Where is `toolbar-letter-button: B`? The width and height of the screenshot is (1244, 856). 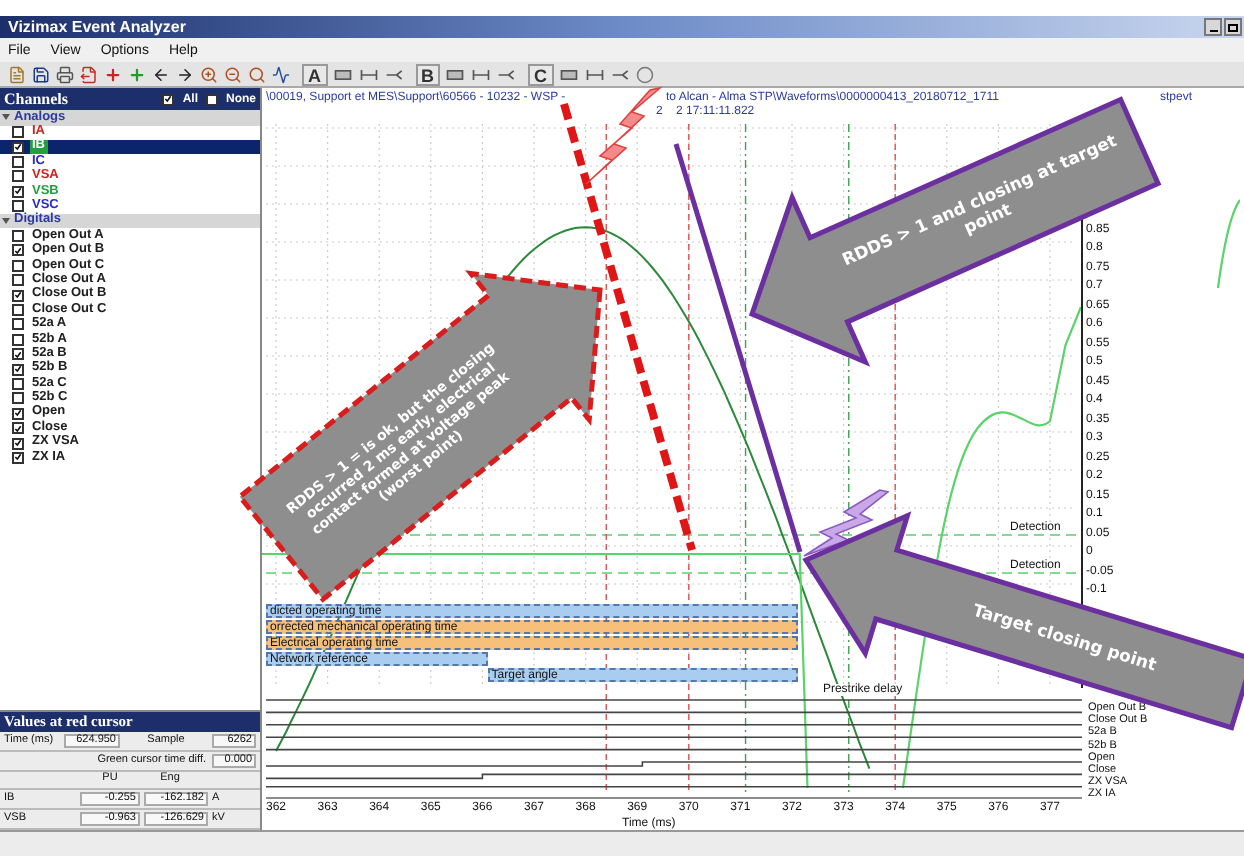
toolbar-letter-button: B is located at coordinates (427, 74).